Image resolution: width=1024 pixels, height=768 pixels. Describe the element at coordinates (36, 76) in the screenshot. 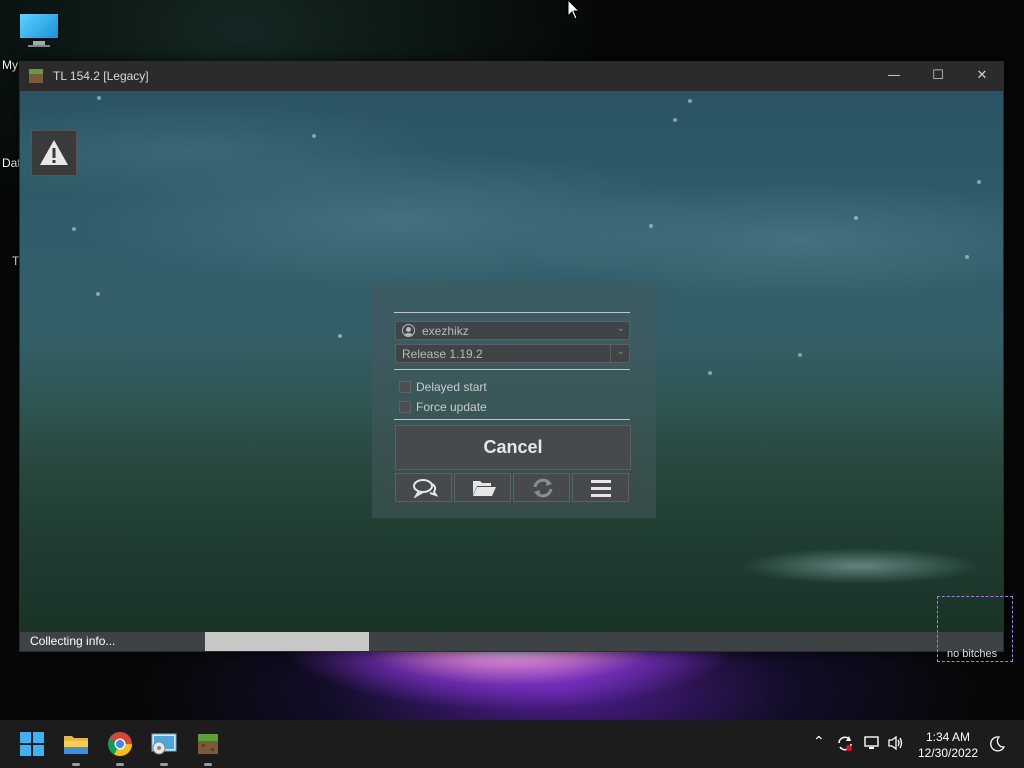

I see `grass-block-icon` at that location.